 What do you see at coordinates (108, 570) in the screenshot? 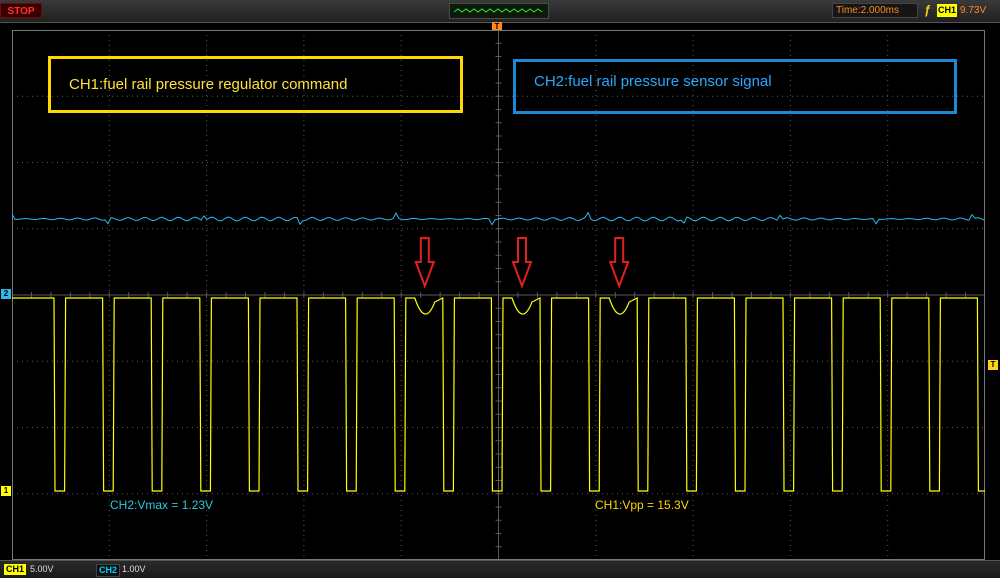
I see `ch2-channel-tag: CH2` at bounding box center [108, 570].